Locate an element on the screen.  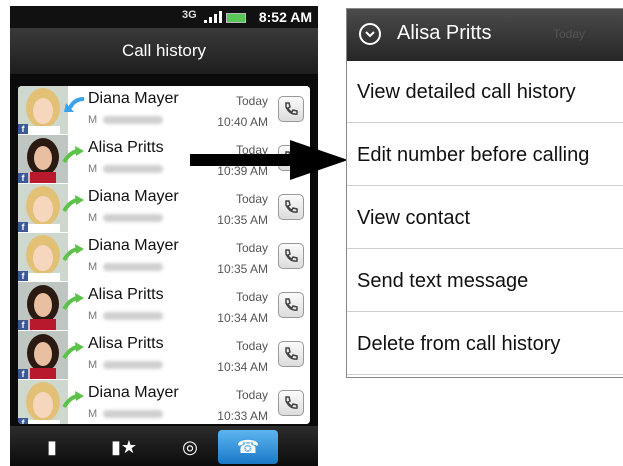
menu-item: Send text message is located at coordinates (485, 281).